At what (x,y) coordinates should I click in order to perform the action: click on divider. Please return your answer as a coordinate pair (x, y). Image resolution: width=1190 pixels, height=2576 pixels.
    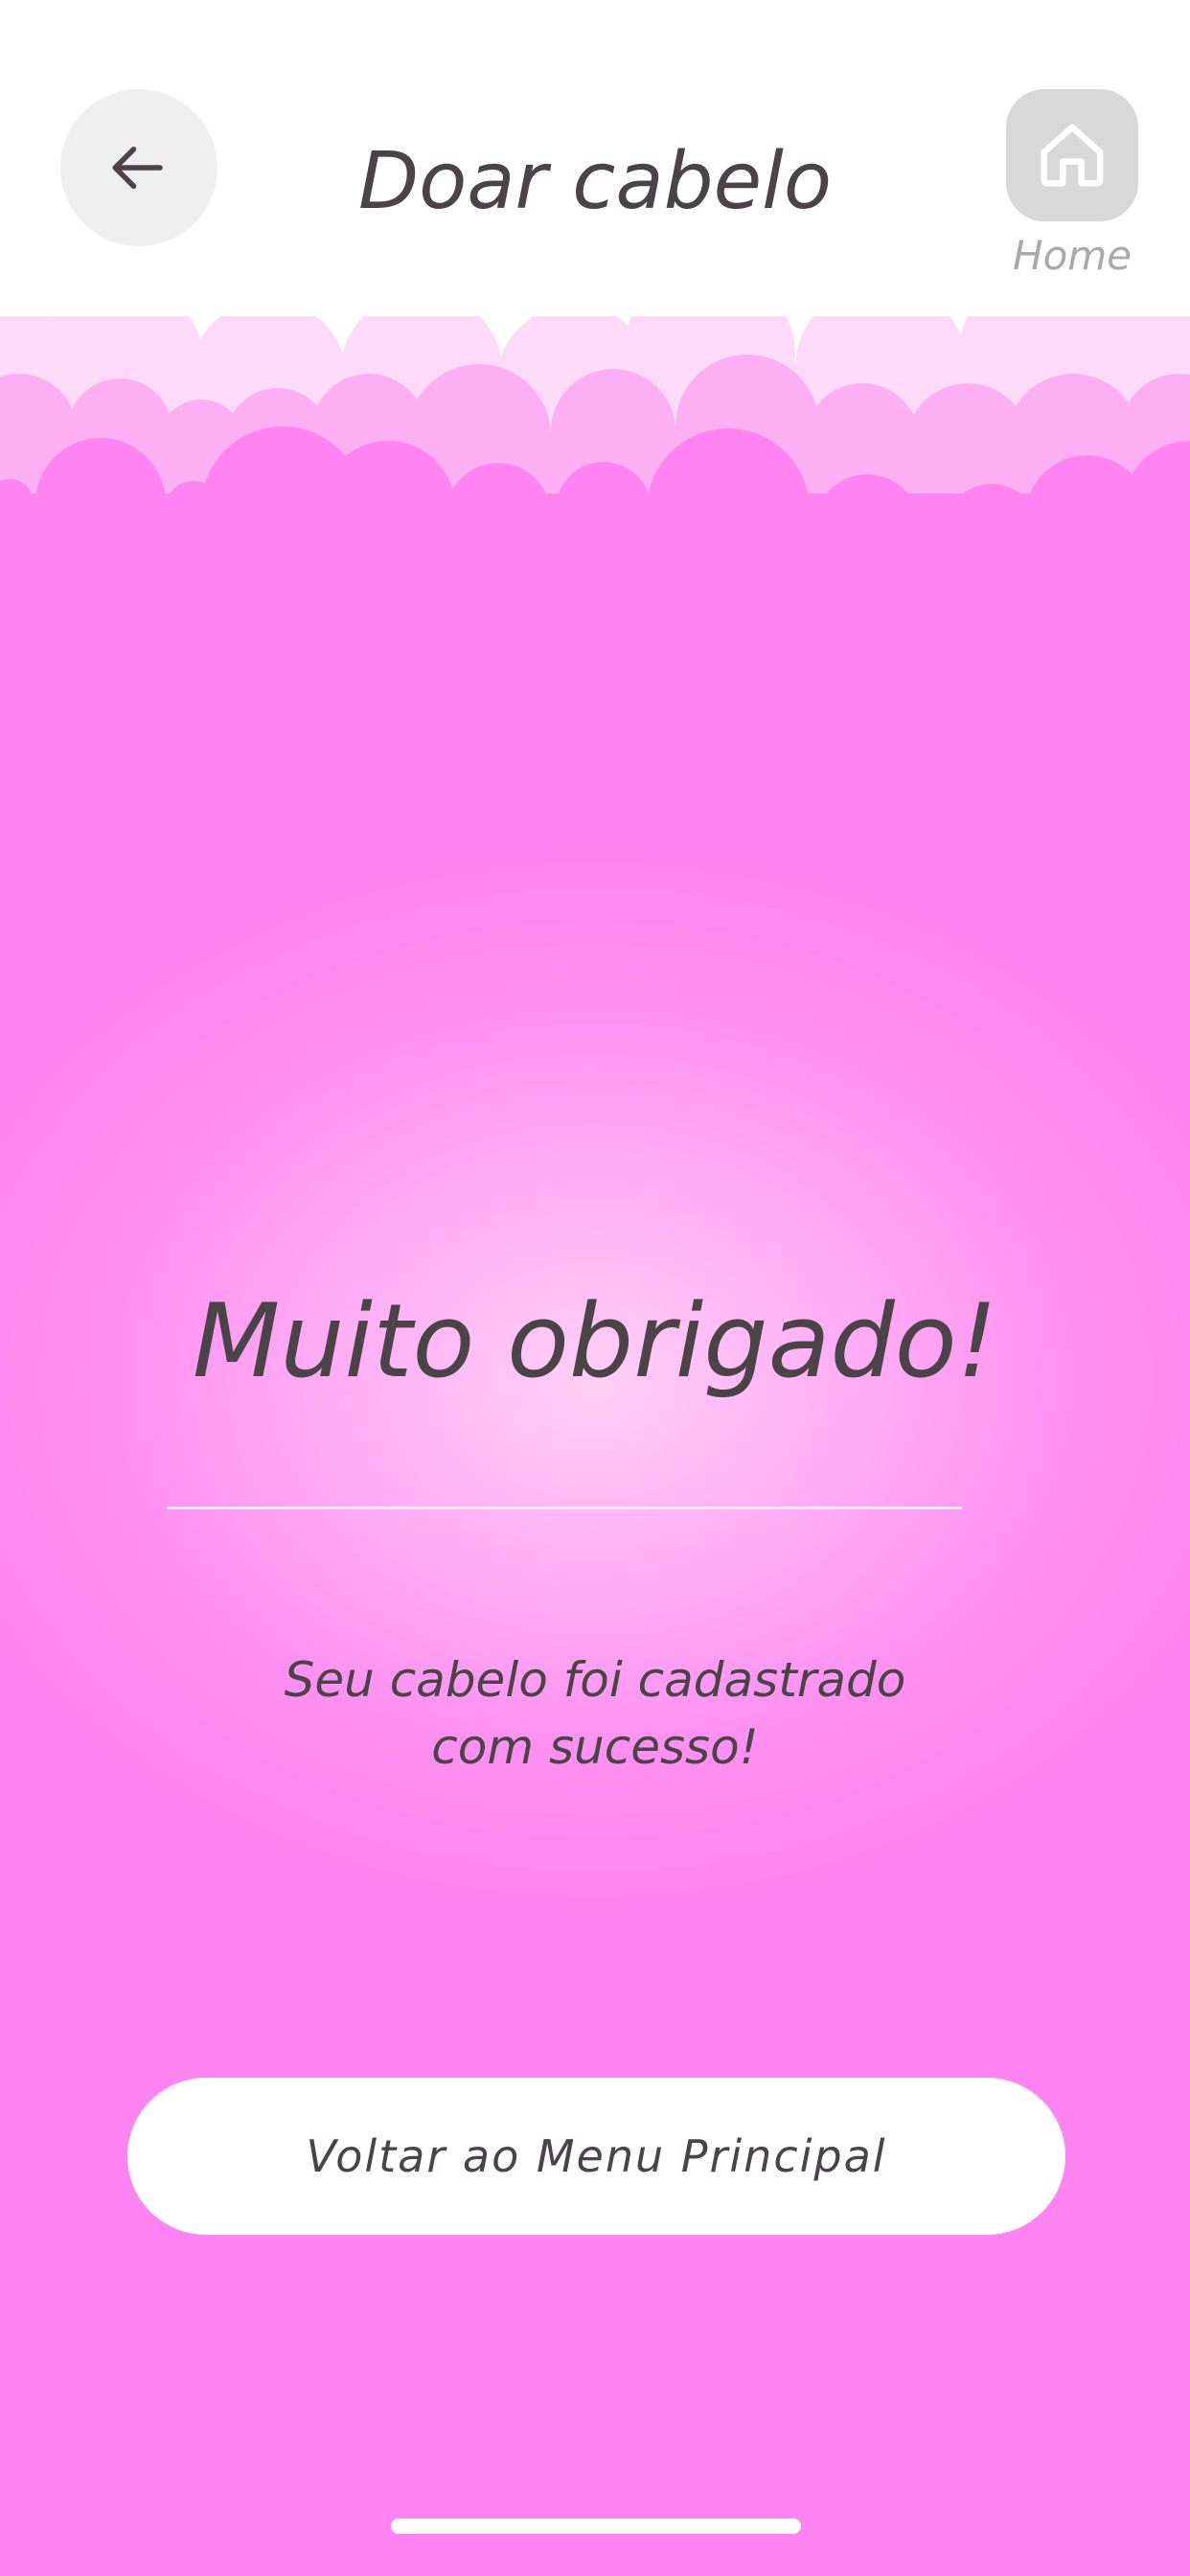
    Looking at the image, I should click on (564, 1507).